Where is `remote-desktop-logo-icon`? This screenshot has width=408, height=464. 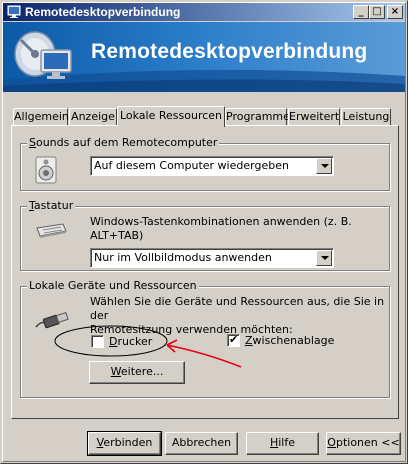
remote-desktop-logo-icon is located at coordinates (43, 55).